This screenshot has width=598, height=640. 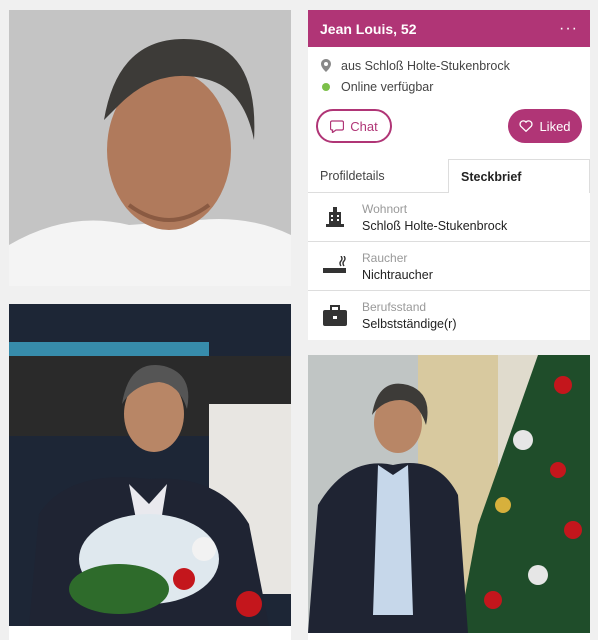 I want to click on location-row: aus Schloß Holte-Stukenbrock, so click(x=449, y=65).